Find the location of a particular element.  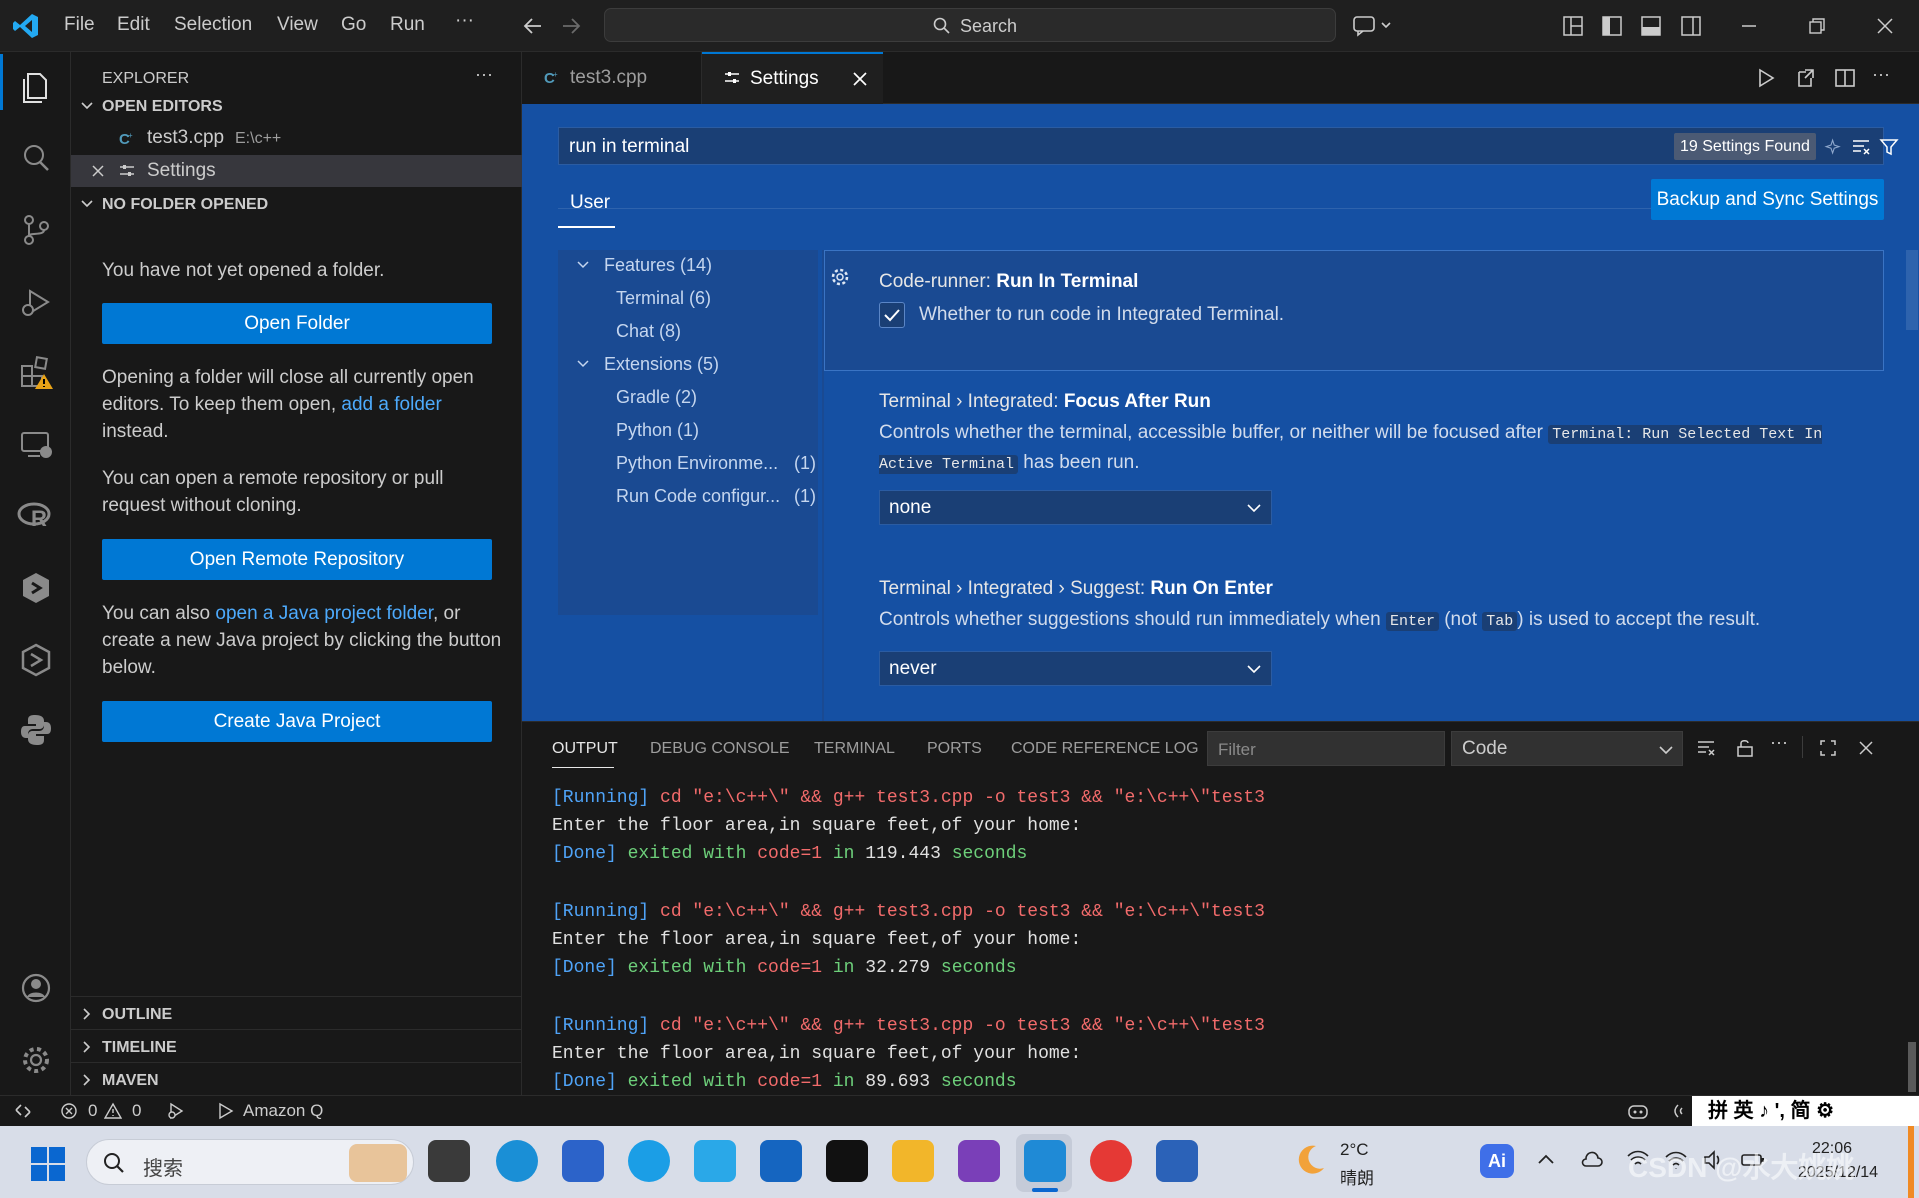

warning-count: 0 is located at coordinates (136, 1111).